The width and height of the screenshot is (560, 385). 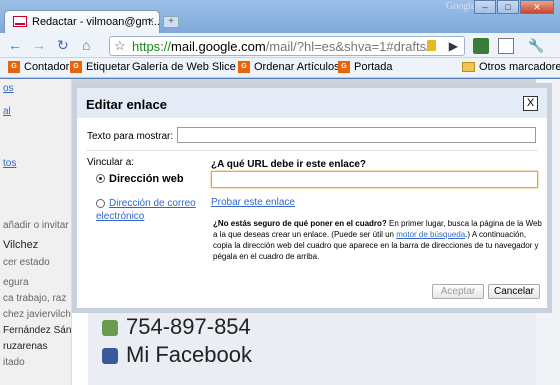 What do you see at coordinates (431, 45) in the screenshot?
I see `lock-icon` at bounding box center [431, 45].